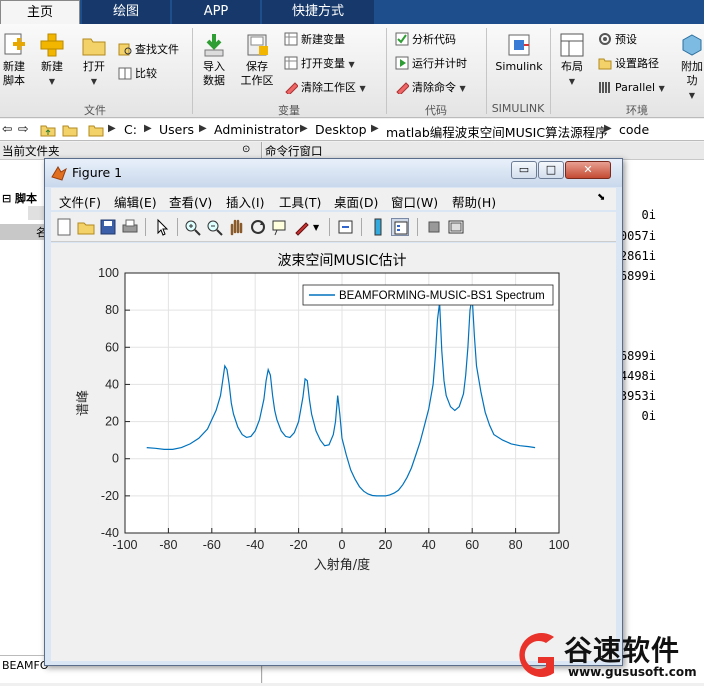 The image size is (704, 686). I want to click on ribbon-tab-bar: 主页 绘图 APP 快捷方式, so click(352, 12).